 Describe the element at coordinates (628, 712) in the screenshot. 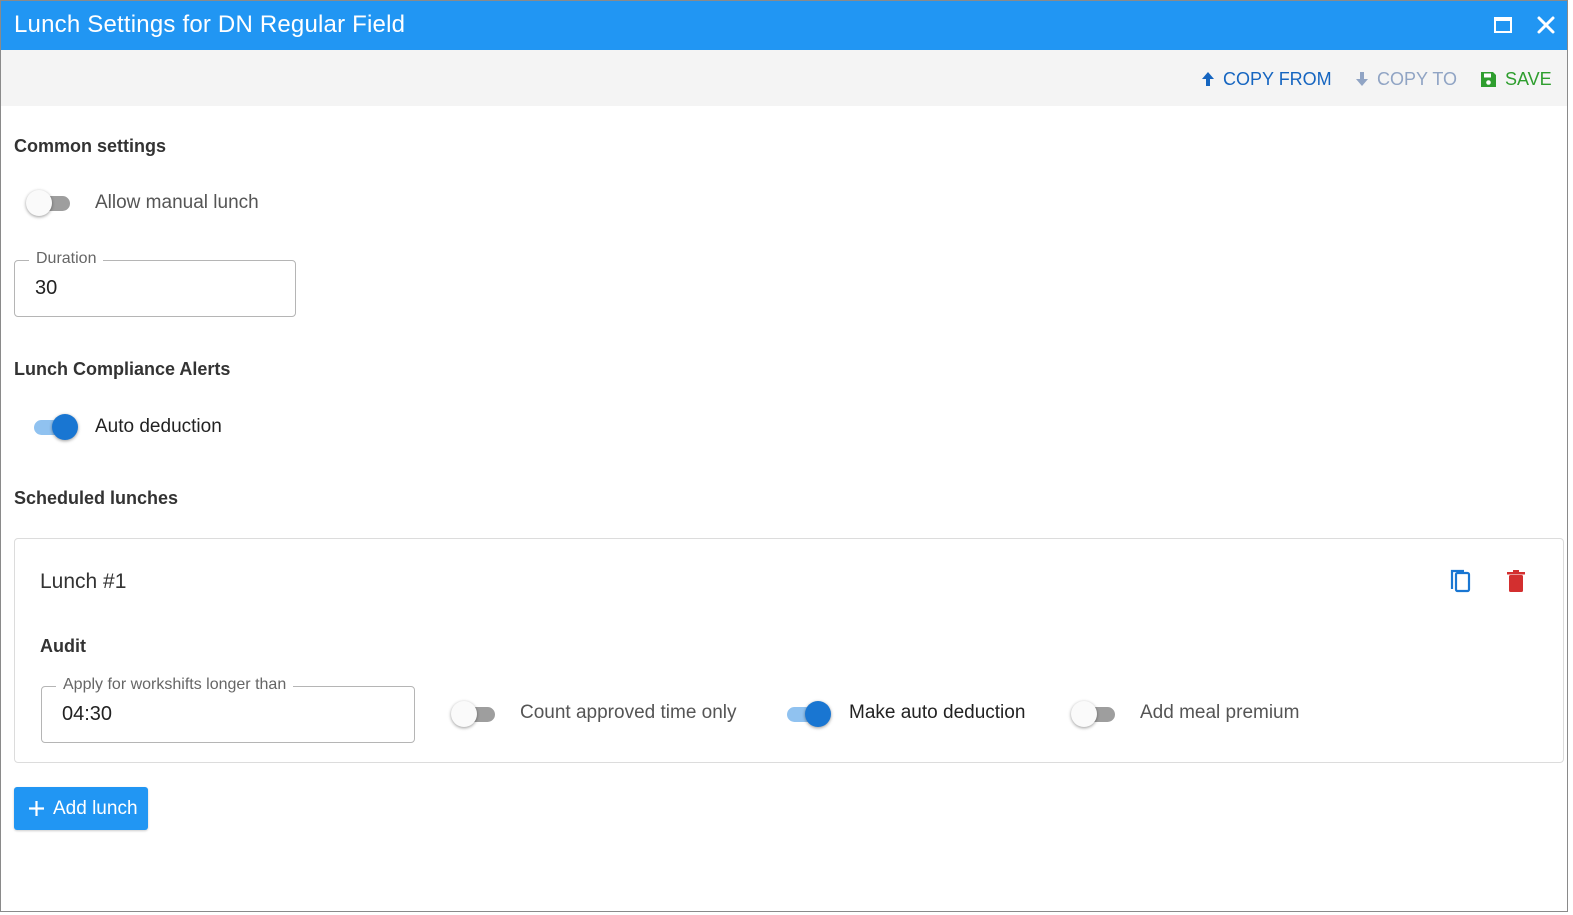

I see `count-approved-time-label: Count approved time only` at that location.